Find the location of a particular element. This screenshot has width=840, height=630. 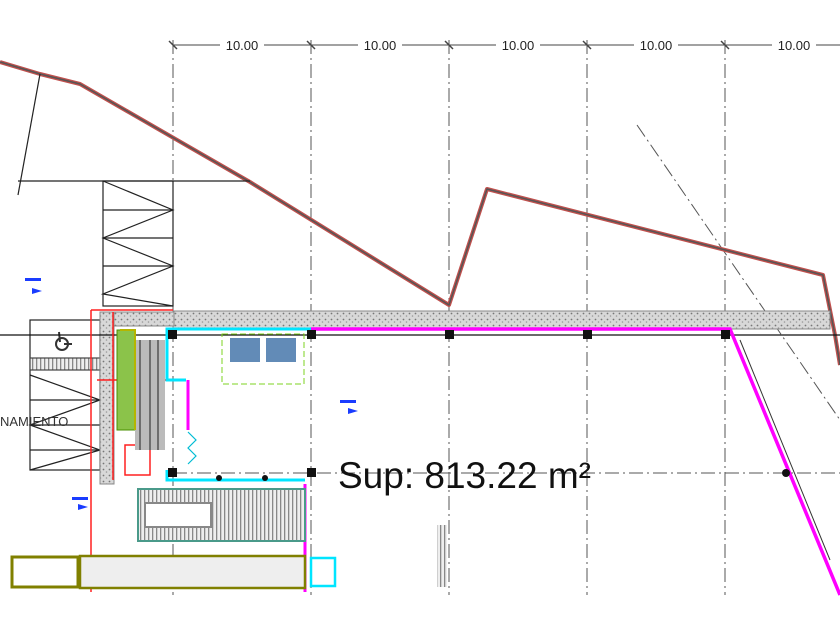

side-wall is located at coordinates (107, 398).